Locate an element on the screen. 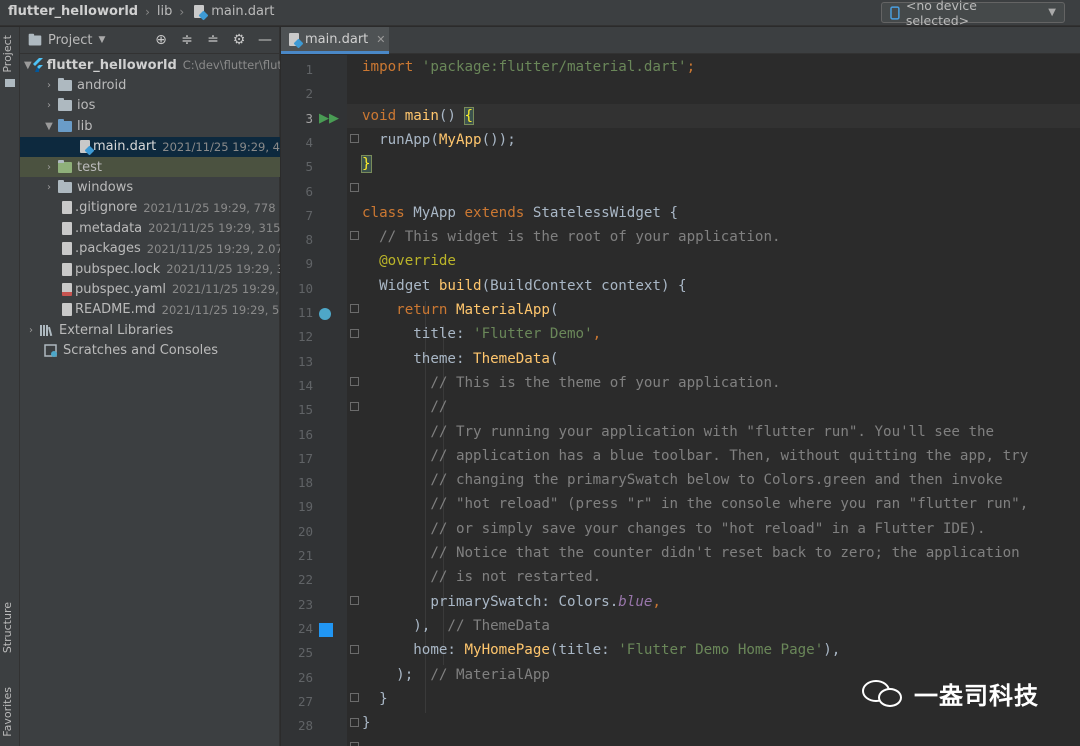  tab-main-dart: main.dart ✕ is located at coordinates (335, 40).